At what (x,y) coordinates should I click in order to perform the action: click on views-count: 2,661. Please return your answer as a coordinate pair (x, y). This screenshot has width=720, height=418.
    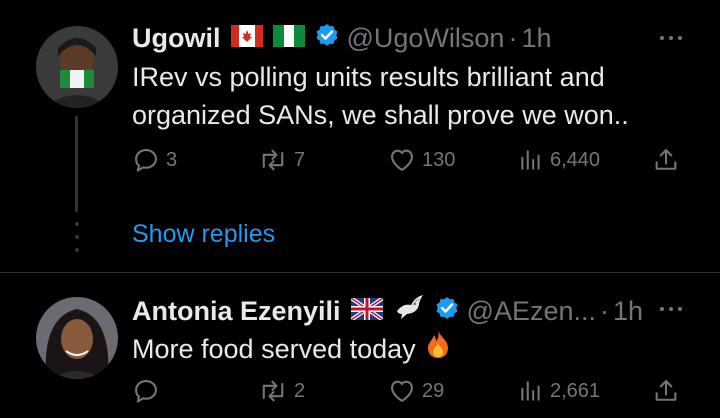
    Looking at the image, I should click on (575, 390).